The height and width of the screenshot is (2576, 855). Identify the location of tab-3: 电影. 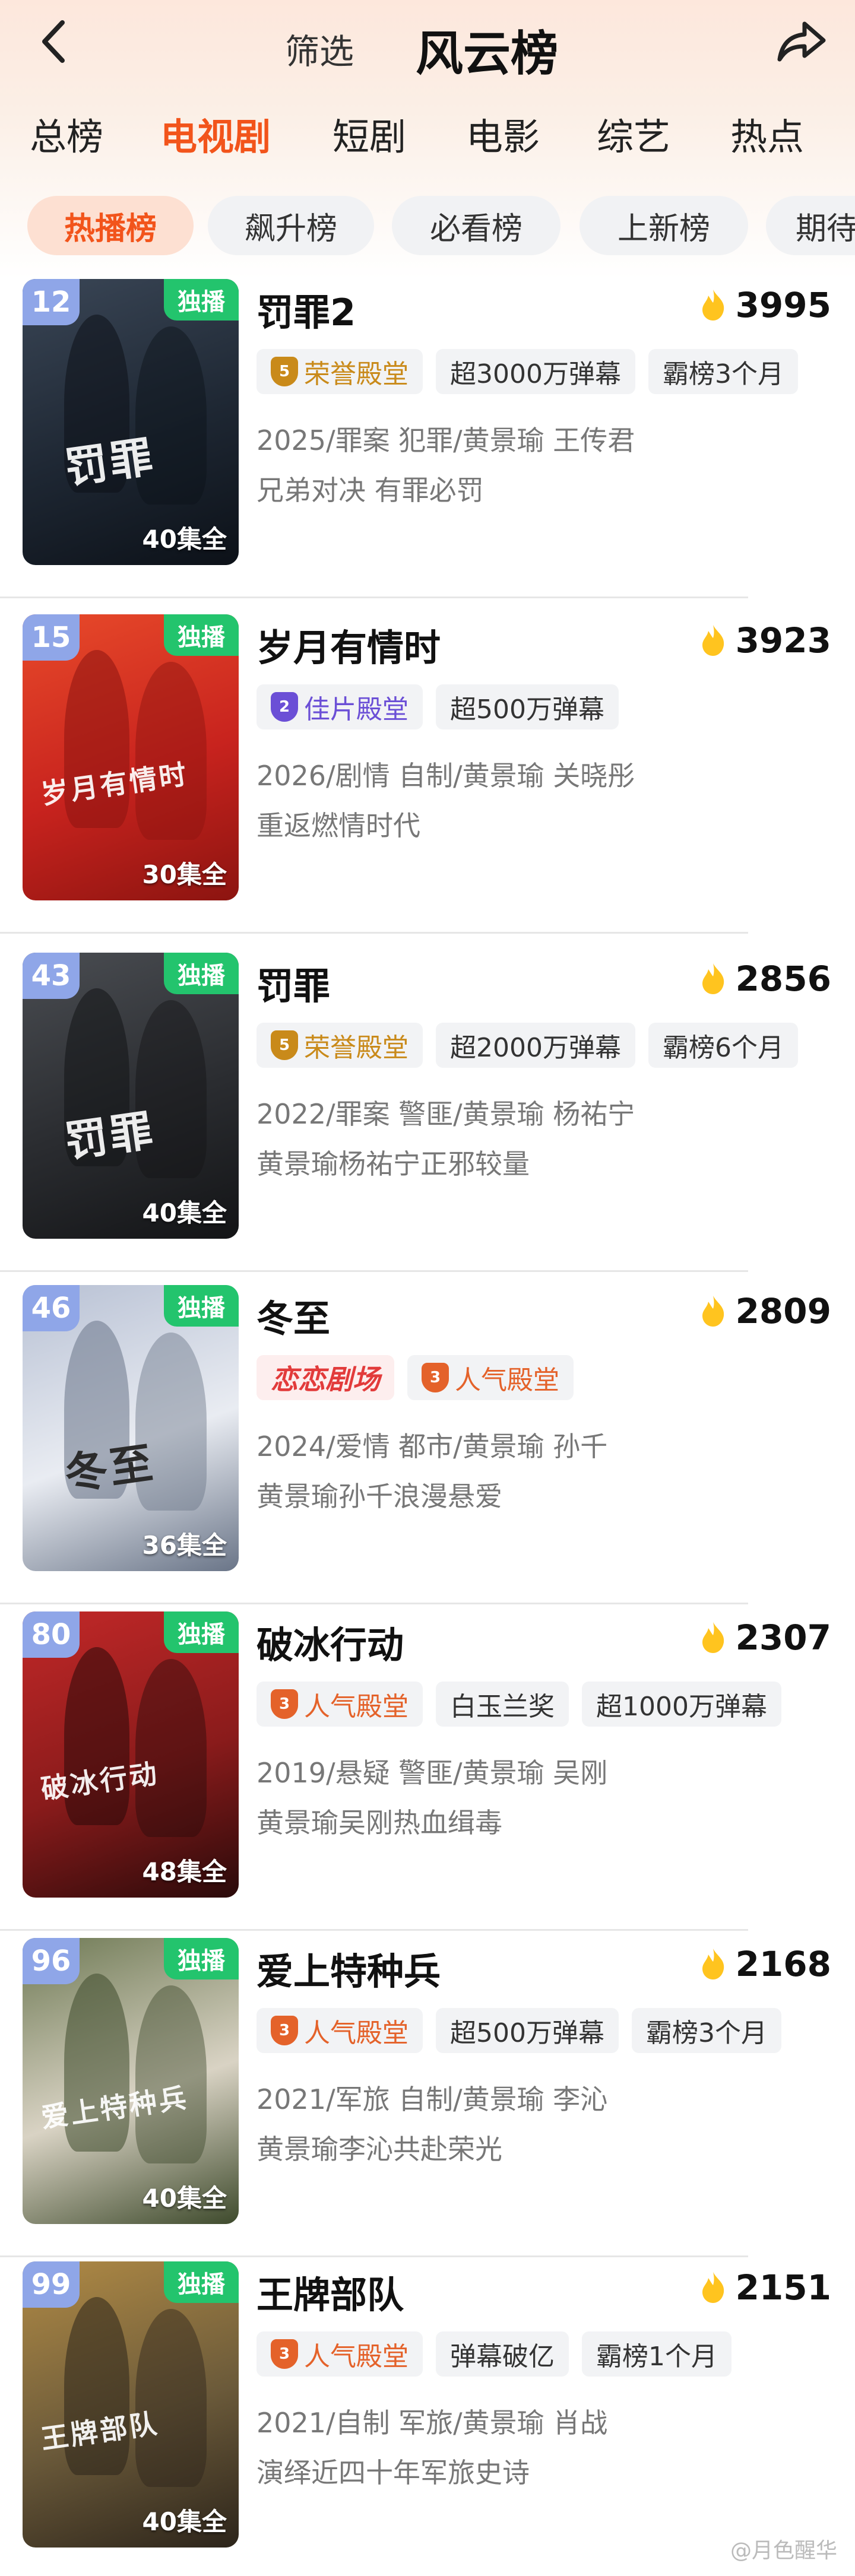
(503, 133).